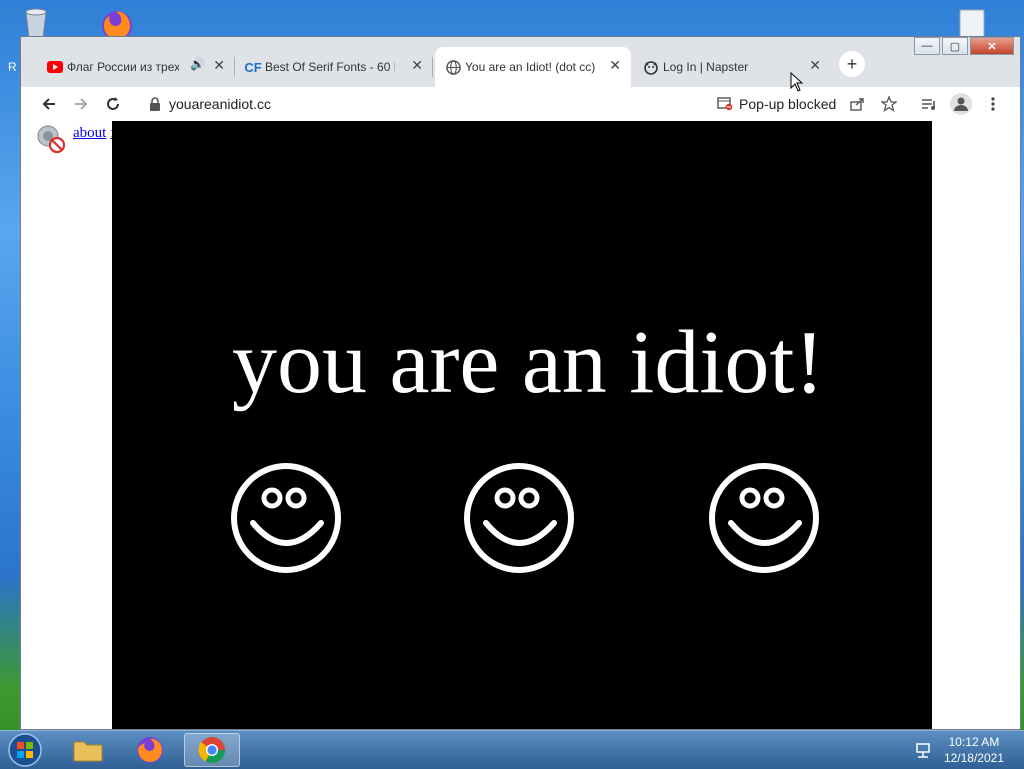 This screenshot has width=1024, height=769. What do you see at coordinates (527, 362) in the screenshot?
I see `headline-text: you are an idiot!` at bounding box center [527, 362].